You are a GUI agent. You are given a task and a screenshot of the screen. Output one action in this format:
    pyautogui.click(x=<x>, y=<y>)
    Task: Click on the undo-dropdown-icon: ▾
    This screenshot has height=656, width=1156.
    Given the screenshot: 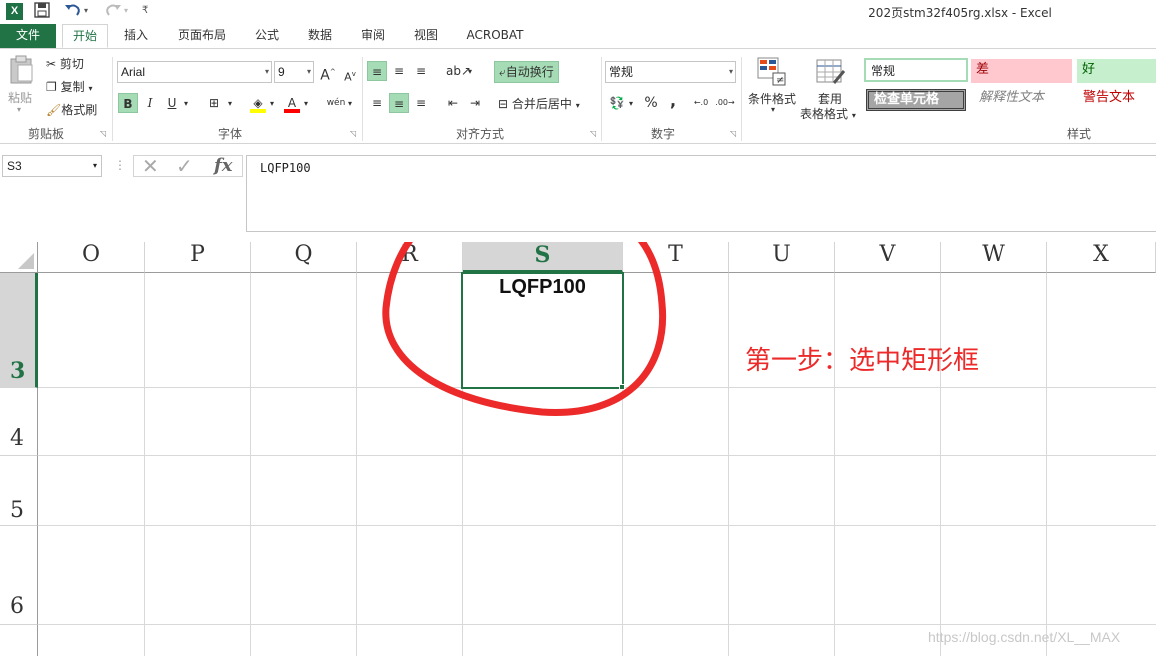 What is the action you would take?
    pyautogui.click(x=86, y=11)
    